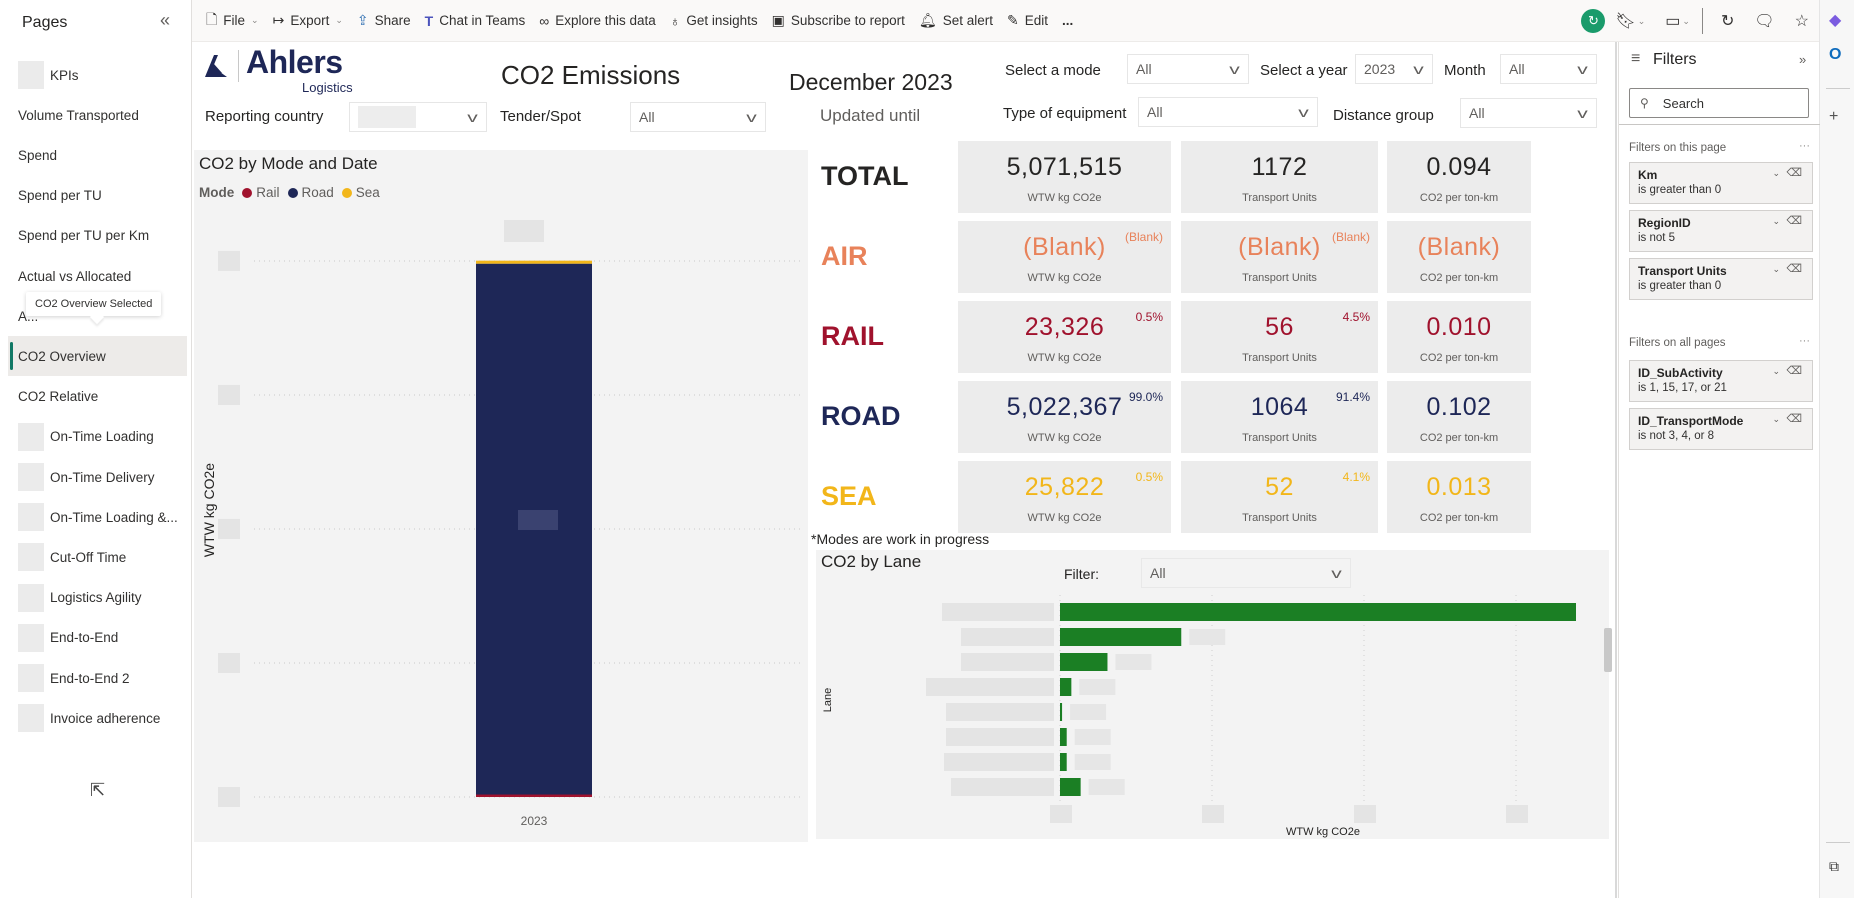  I want to click on bookmark-icon: 🔖︎, so click(1625, 21).